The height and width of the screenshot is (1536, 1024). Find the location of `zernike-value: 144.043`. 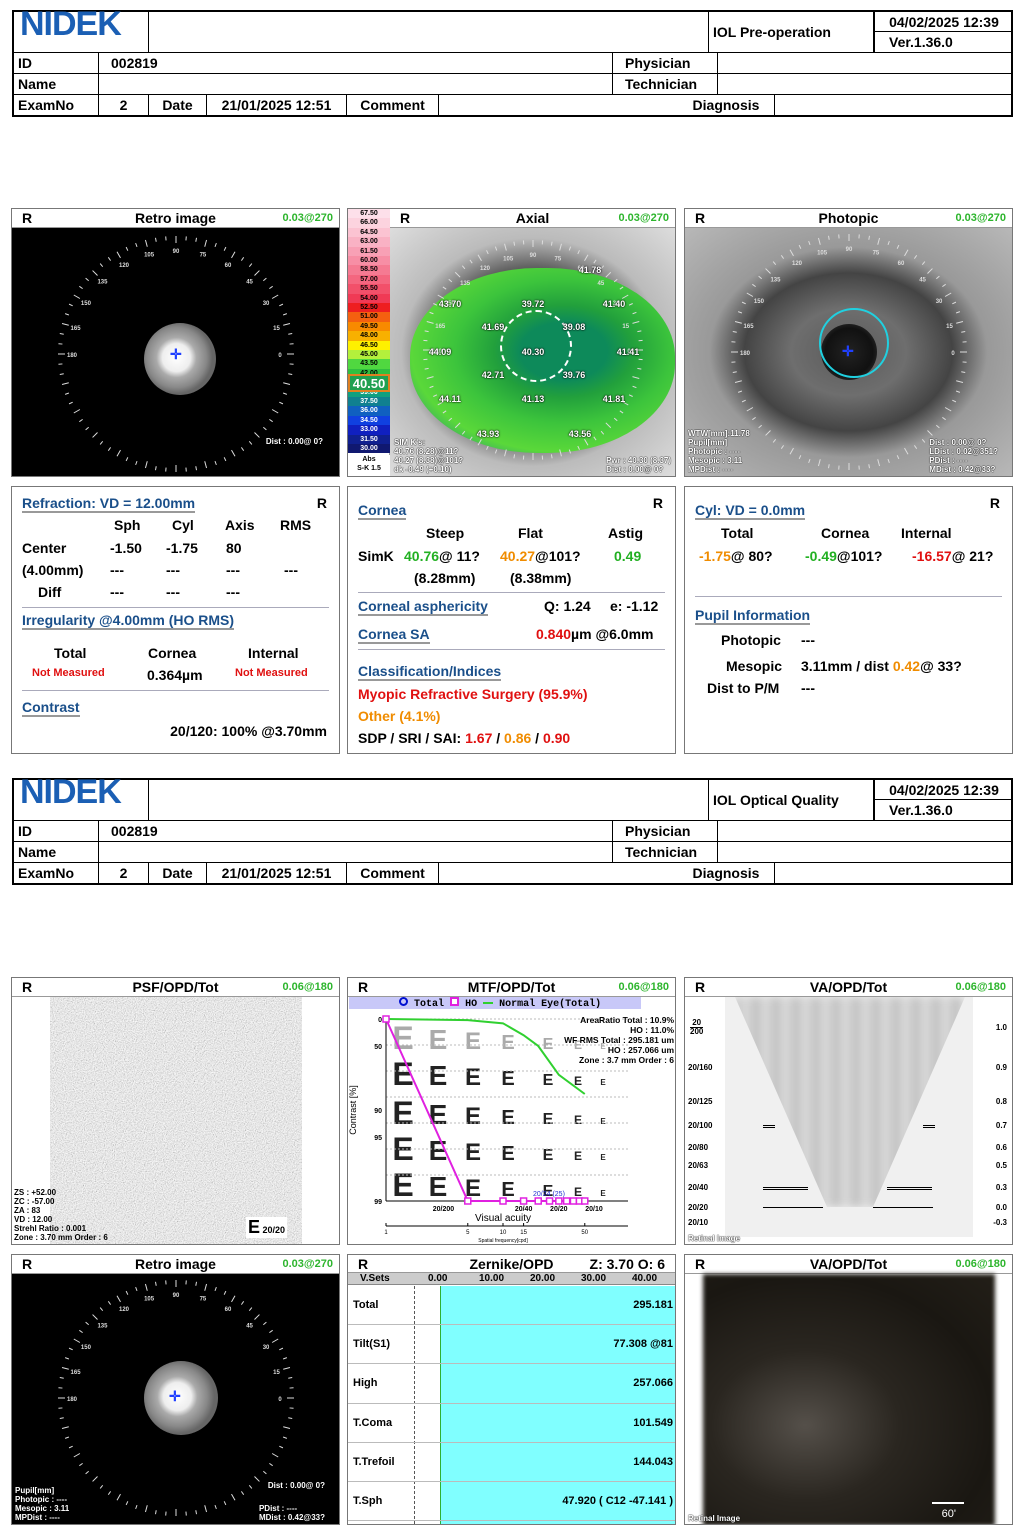

zernike-value: 144.043 is located at coordinates (653, 1461).